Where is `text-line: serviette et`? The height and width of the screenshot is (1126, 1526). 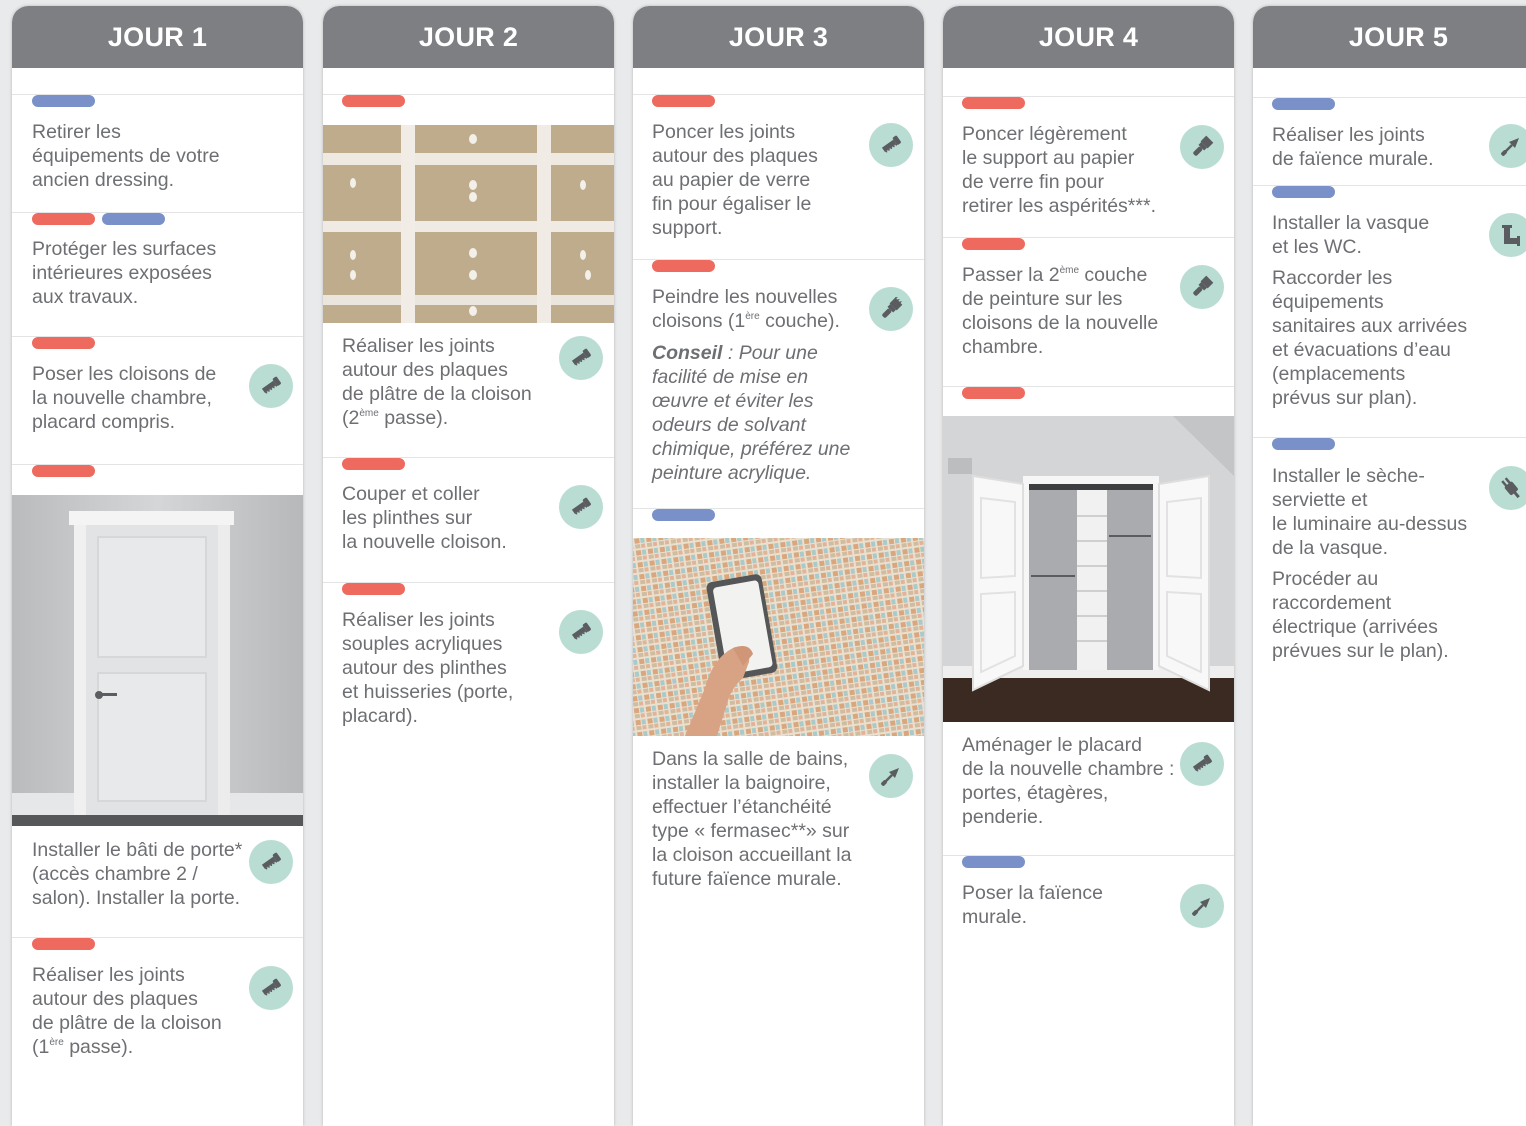
text-line: serviette et is located at coordinates (1320, 500).